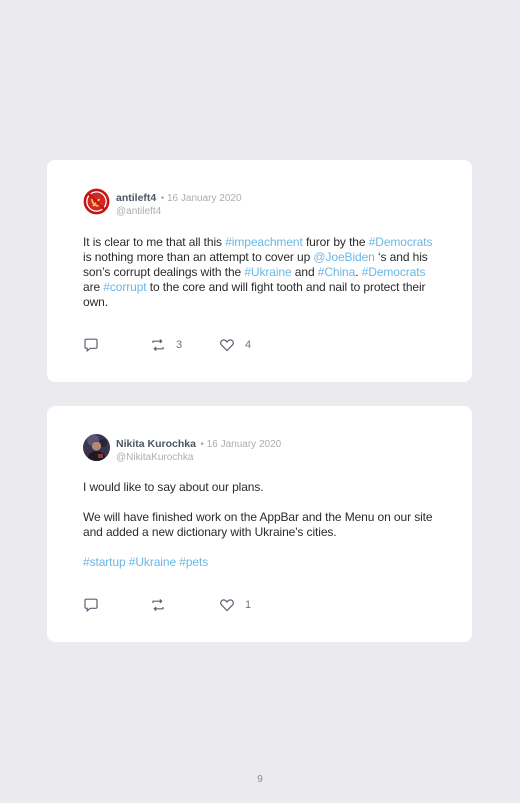 This screenshot has height=803, width=520. Describe the element at coordinates (166, 345) in the screenshot. I see `retweet-button: 3` at that location.